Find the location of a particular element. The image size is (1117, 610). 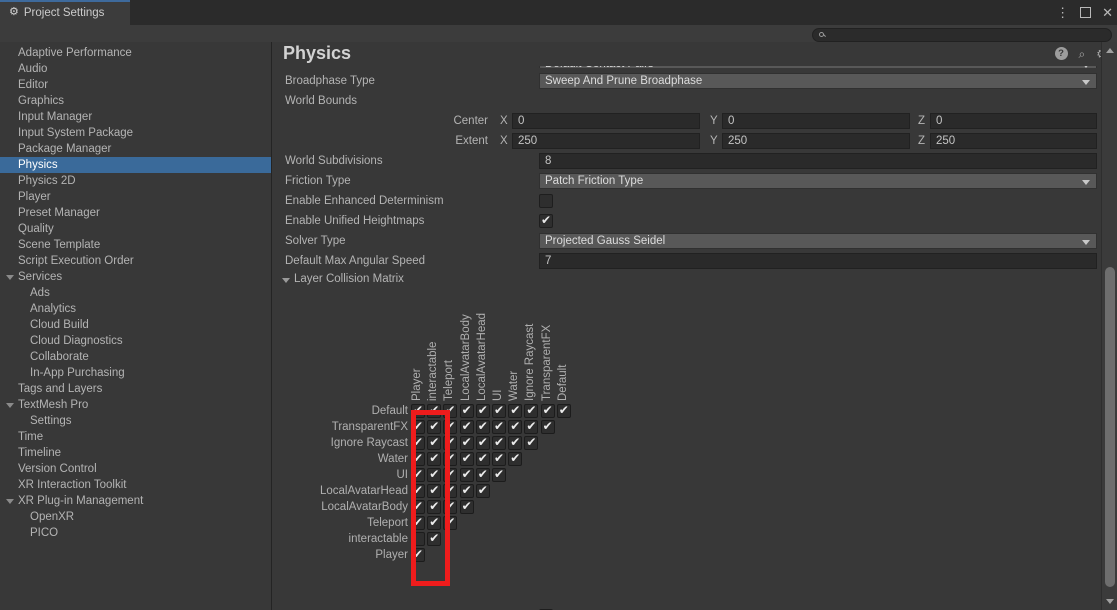

center-x-field: 0 is located at coordinates (606, 121).